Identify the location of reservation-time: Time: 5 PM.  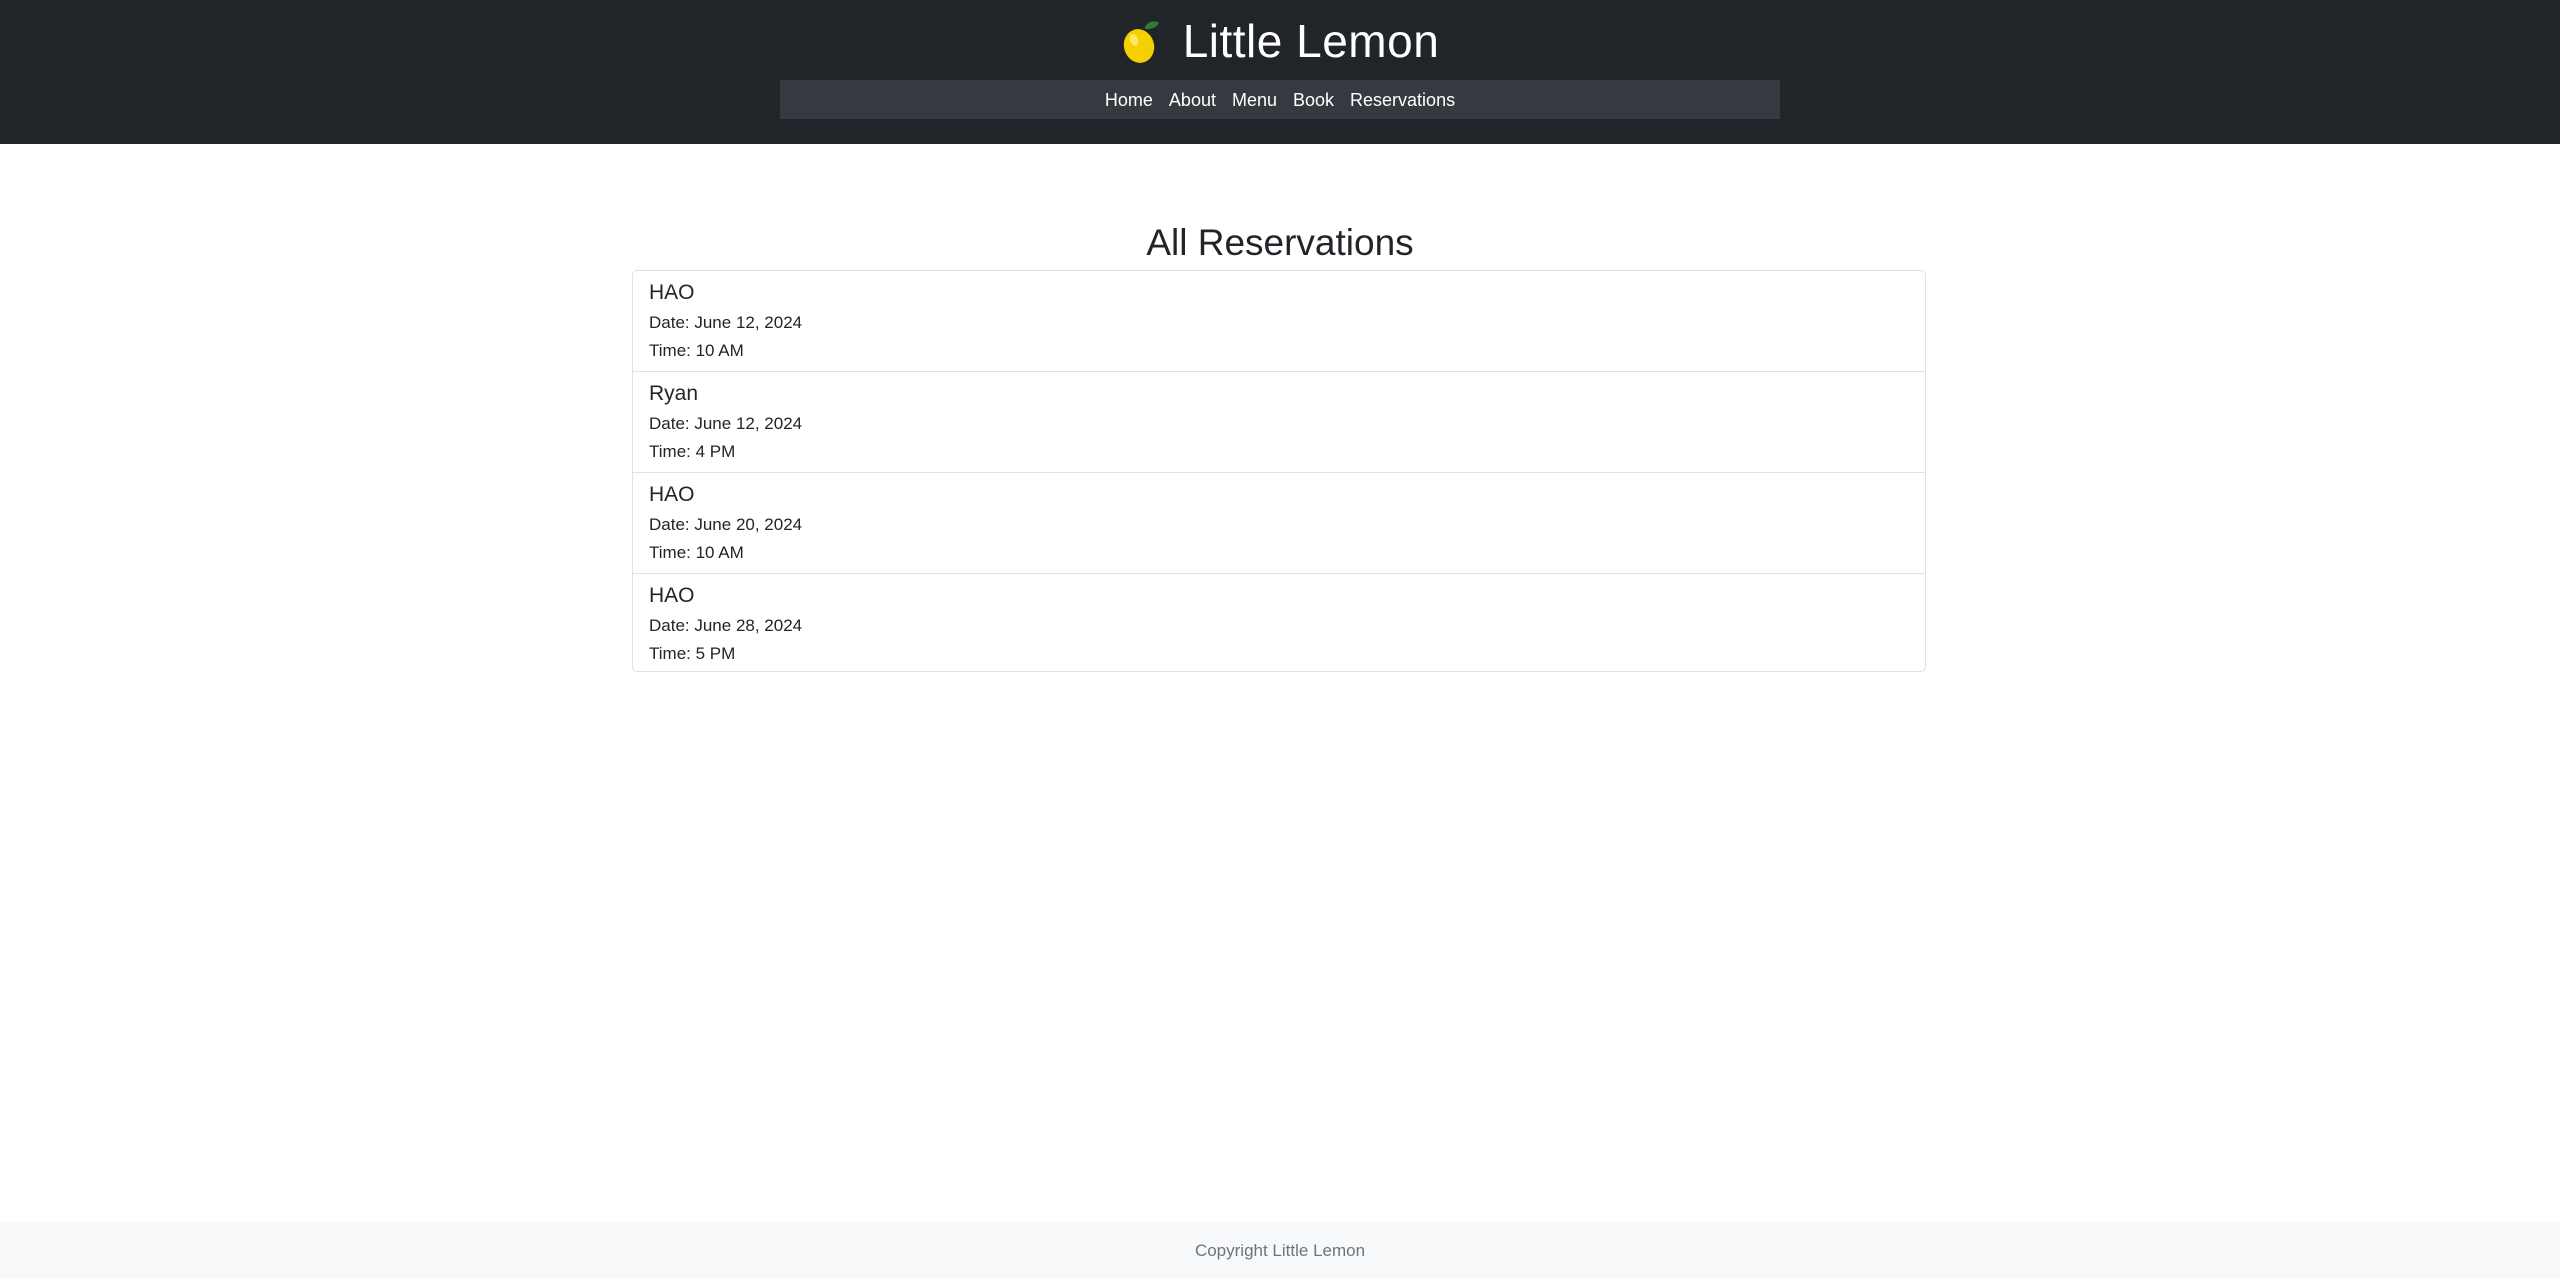
(692, 653).